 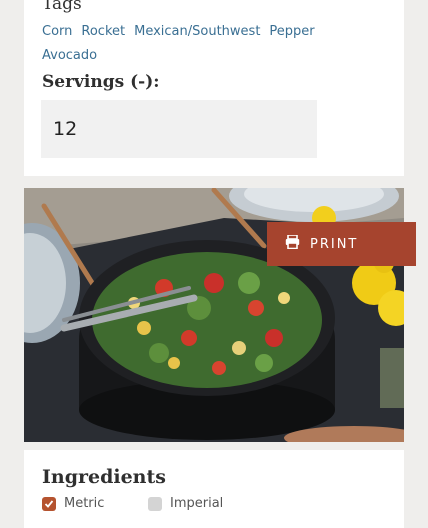 I want to click on metric-checkbox, so click(x=49, y=503).